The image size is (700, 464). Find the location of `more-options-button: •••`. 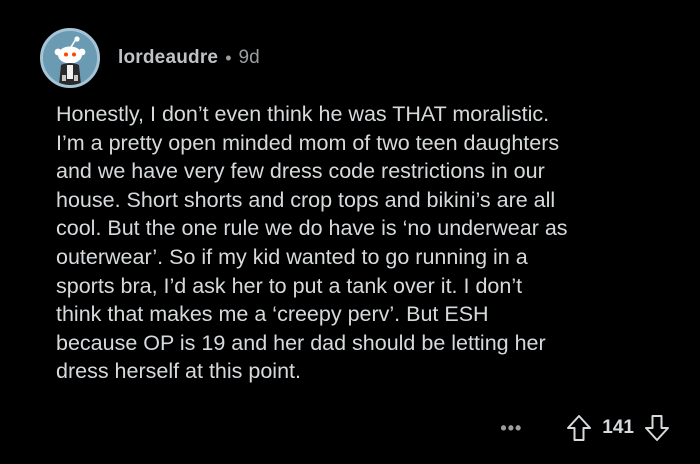

more-options-button: ••• is located at coordinates (511, 428).